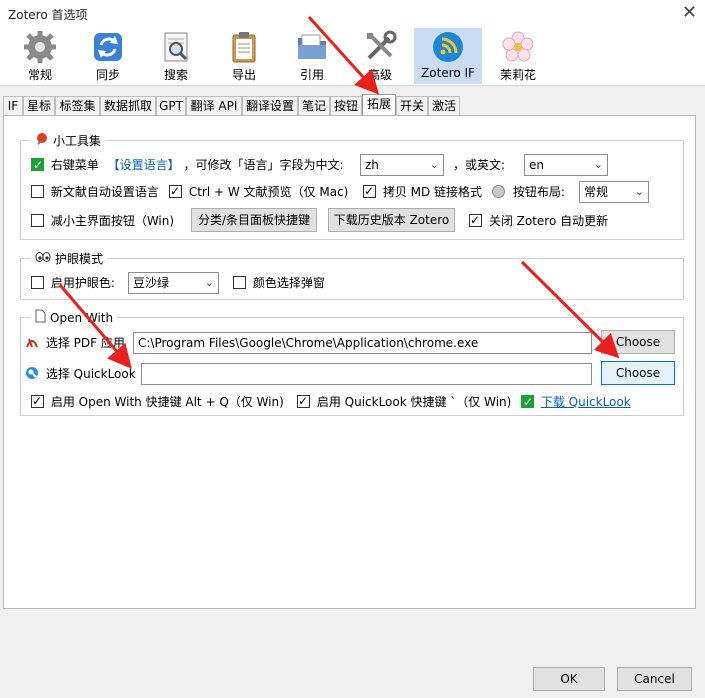  What do you see at coordinates (107, 75) in the screenshot?
I see `toolbar-label: 同步` at bounding box center [107, 75].